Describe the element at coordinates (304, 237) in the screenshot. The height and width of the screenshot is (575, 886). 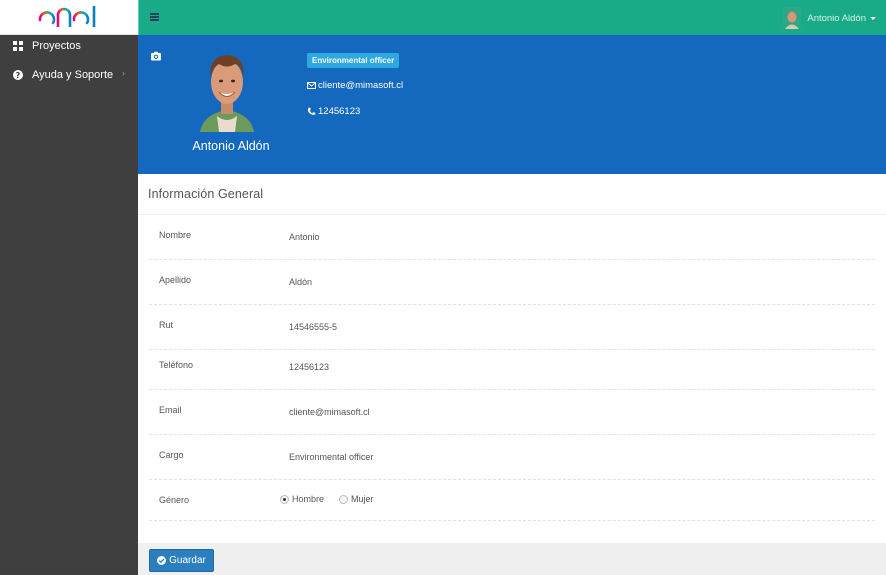
I see `field-value-nombre: Antonio` at that location.